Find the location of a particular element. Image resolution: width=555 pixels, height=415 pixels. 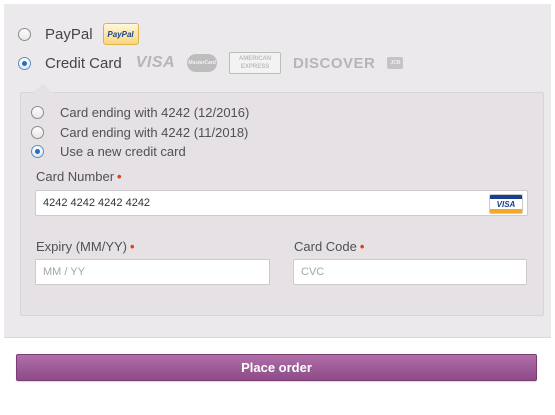

expiry-input: MM / YY is located at coordinates (152, 272).